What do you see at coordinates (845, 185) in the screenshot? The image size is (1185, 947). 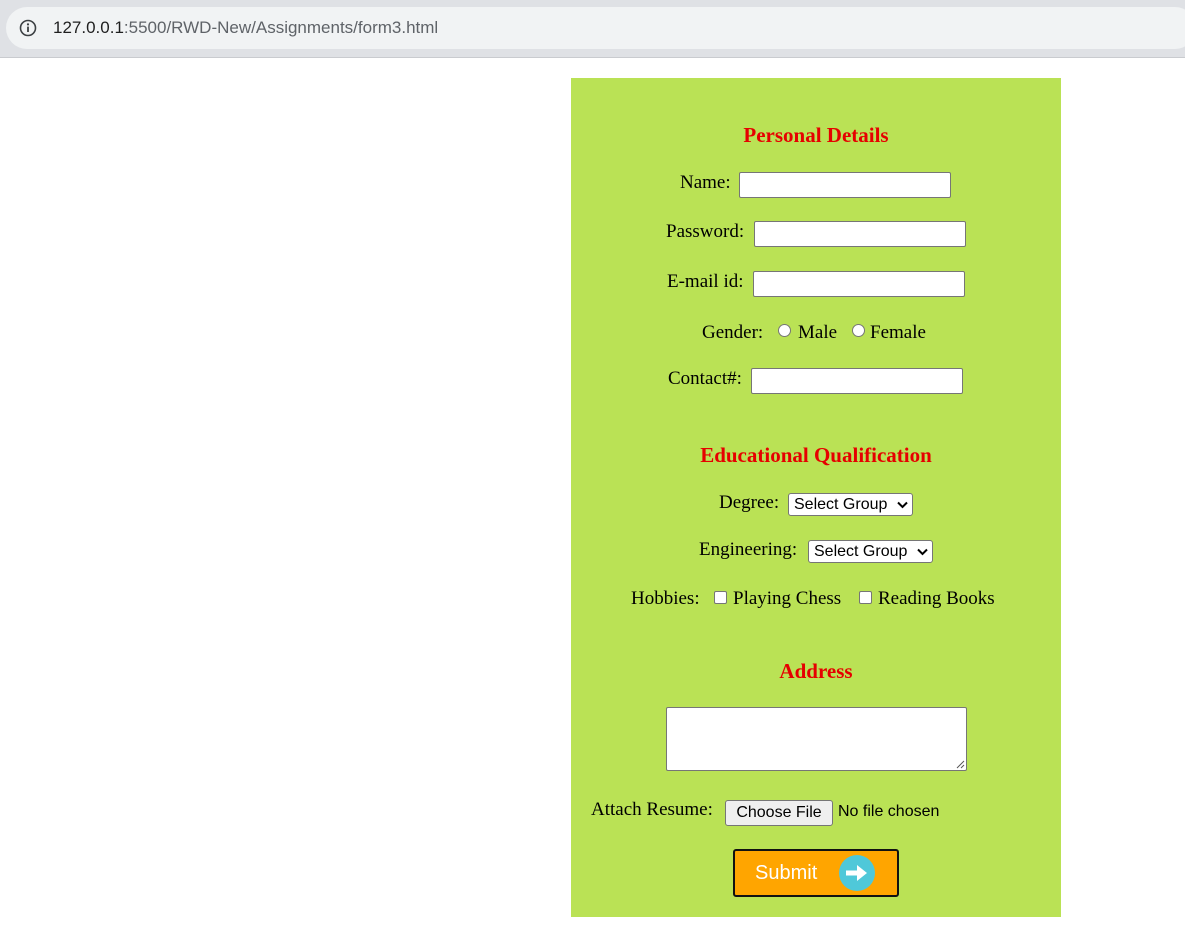 I see `name-input` at bounding box center [845, 185].